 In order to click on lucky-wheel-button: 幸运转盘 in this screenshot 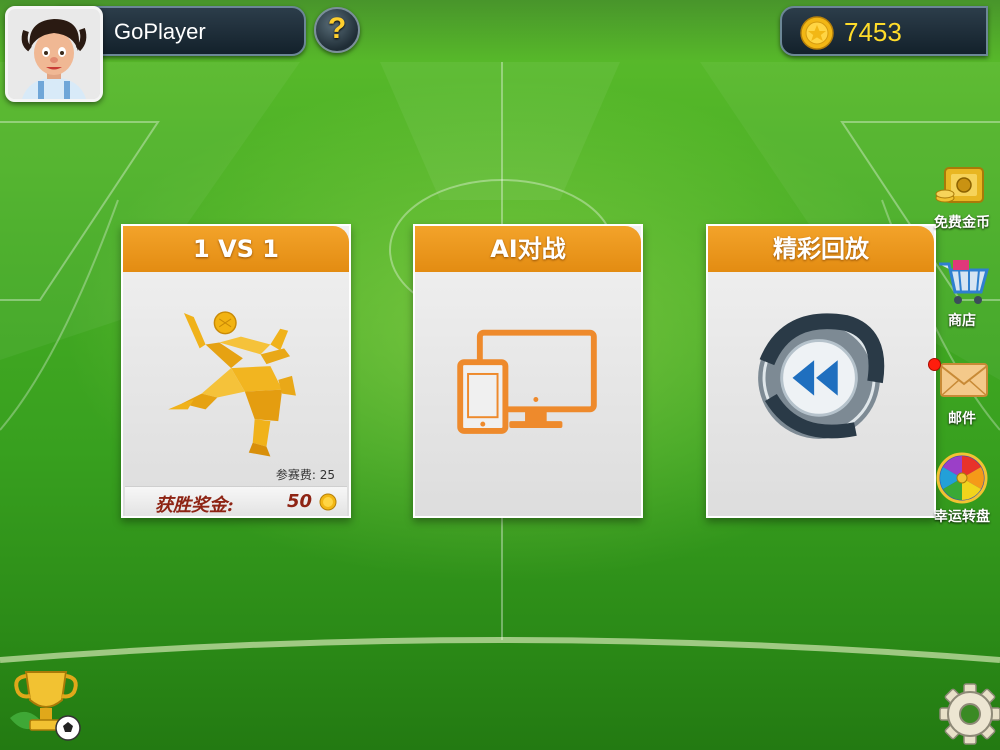, I will do `click(962, 489)`.